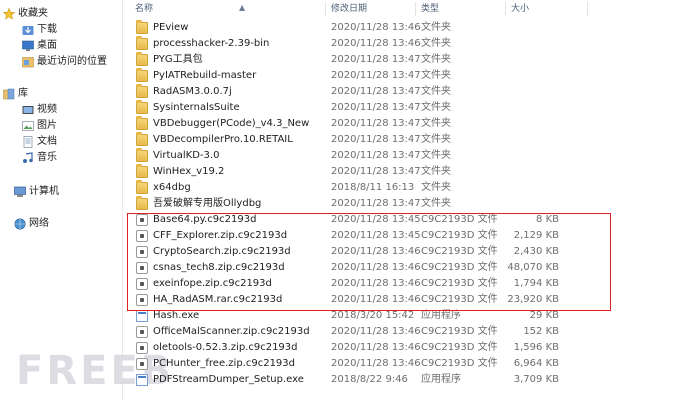  I want to click on file-row: VirtualKD-3.0 2020/11/28 13:47 文件夹, so click(366, 156).